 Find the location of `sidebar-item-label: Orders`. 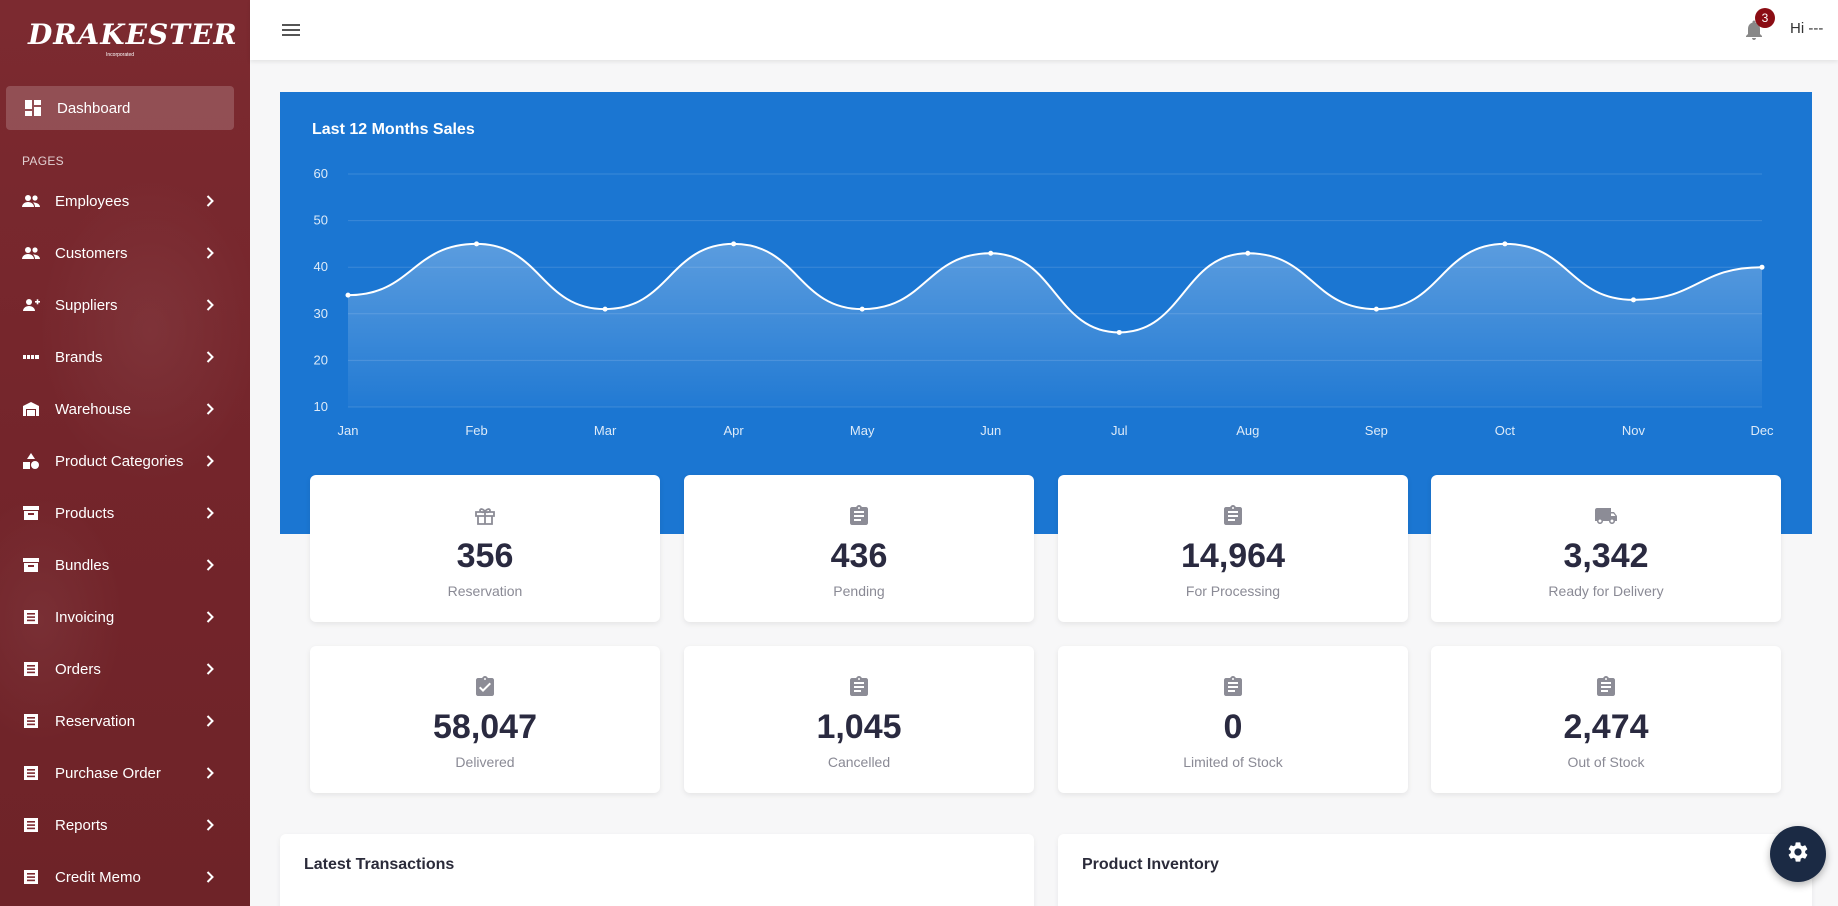

sidebar-item-label: Orders is located at coordinates (78, 669).